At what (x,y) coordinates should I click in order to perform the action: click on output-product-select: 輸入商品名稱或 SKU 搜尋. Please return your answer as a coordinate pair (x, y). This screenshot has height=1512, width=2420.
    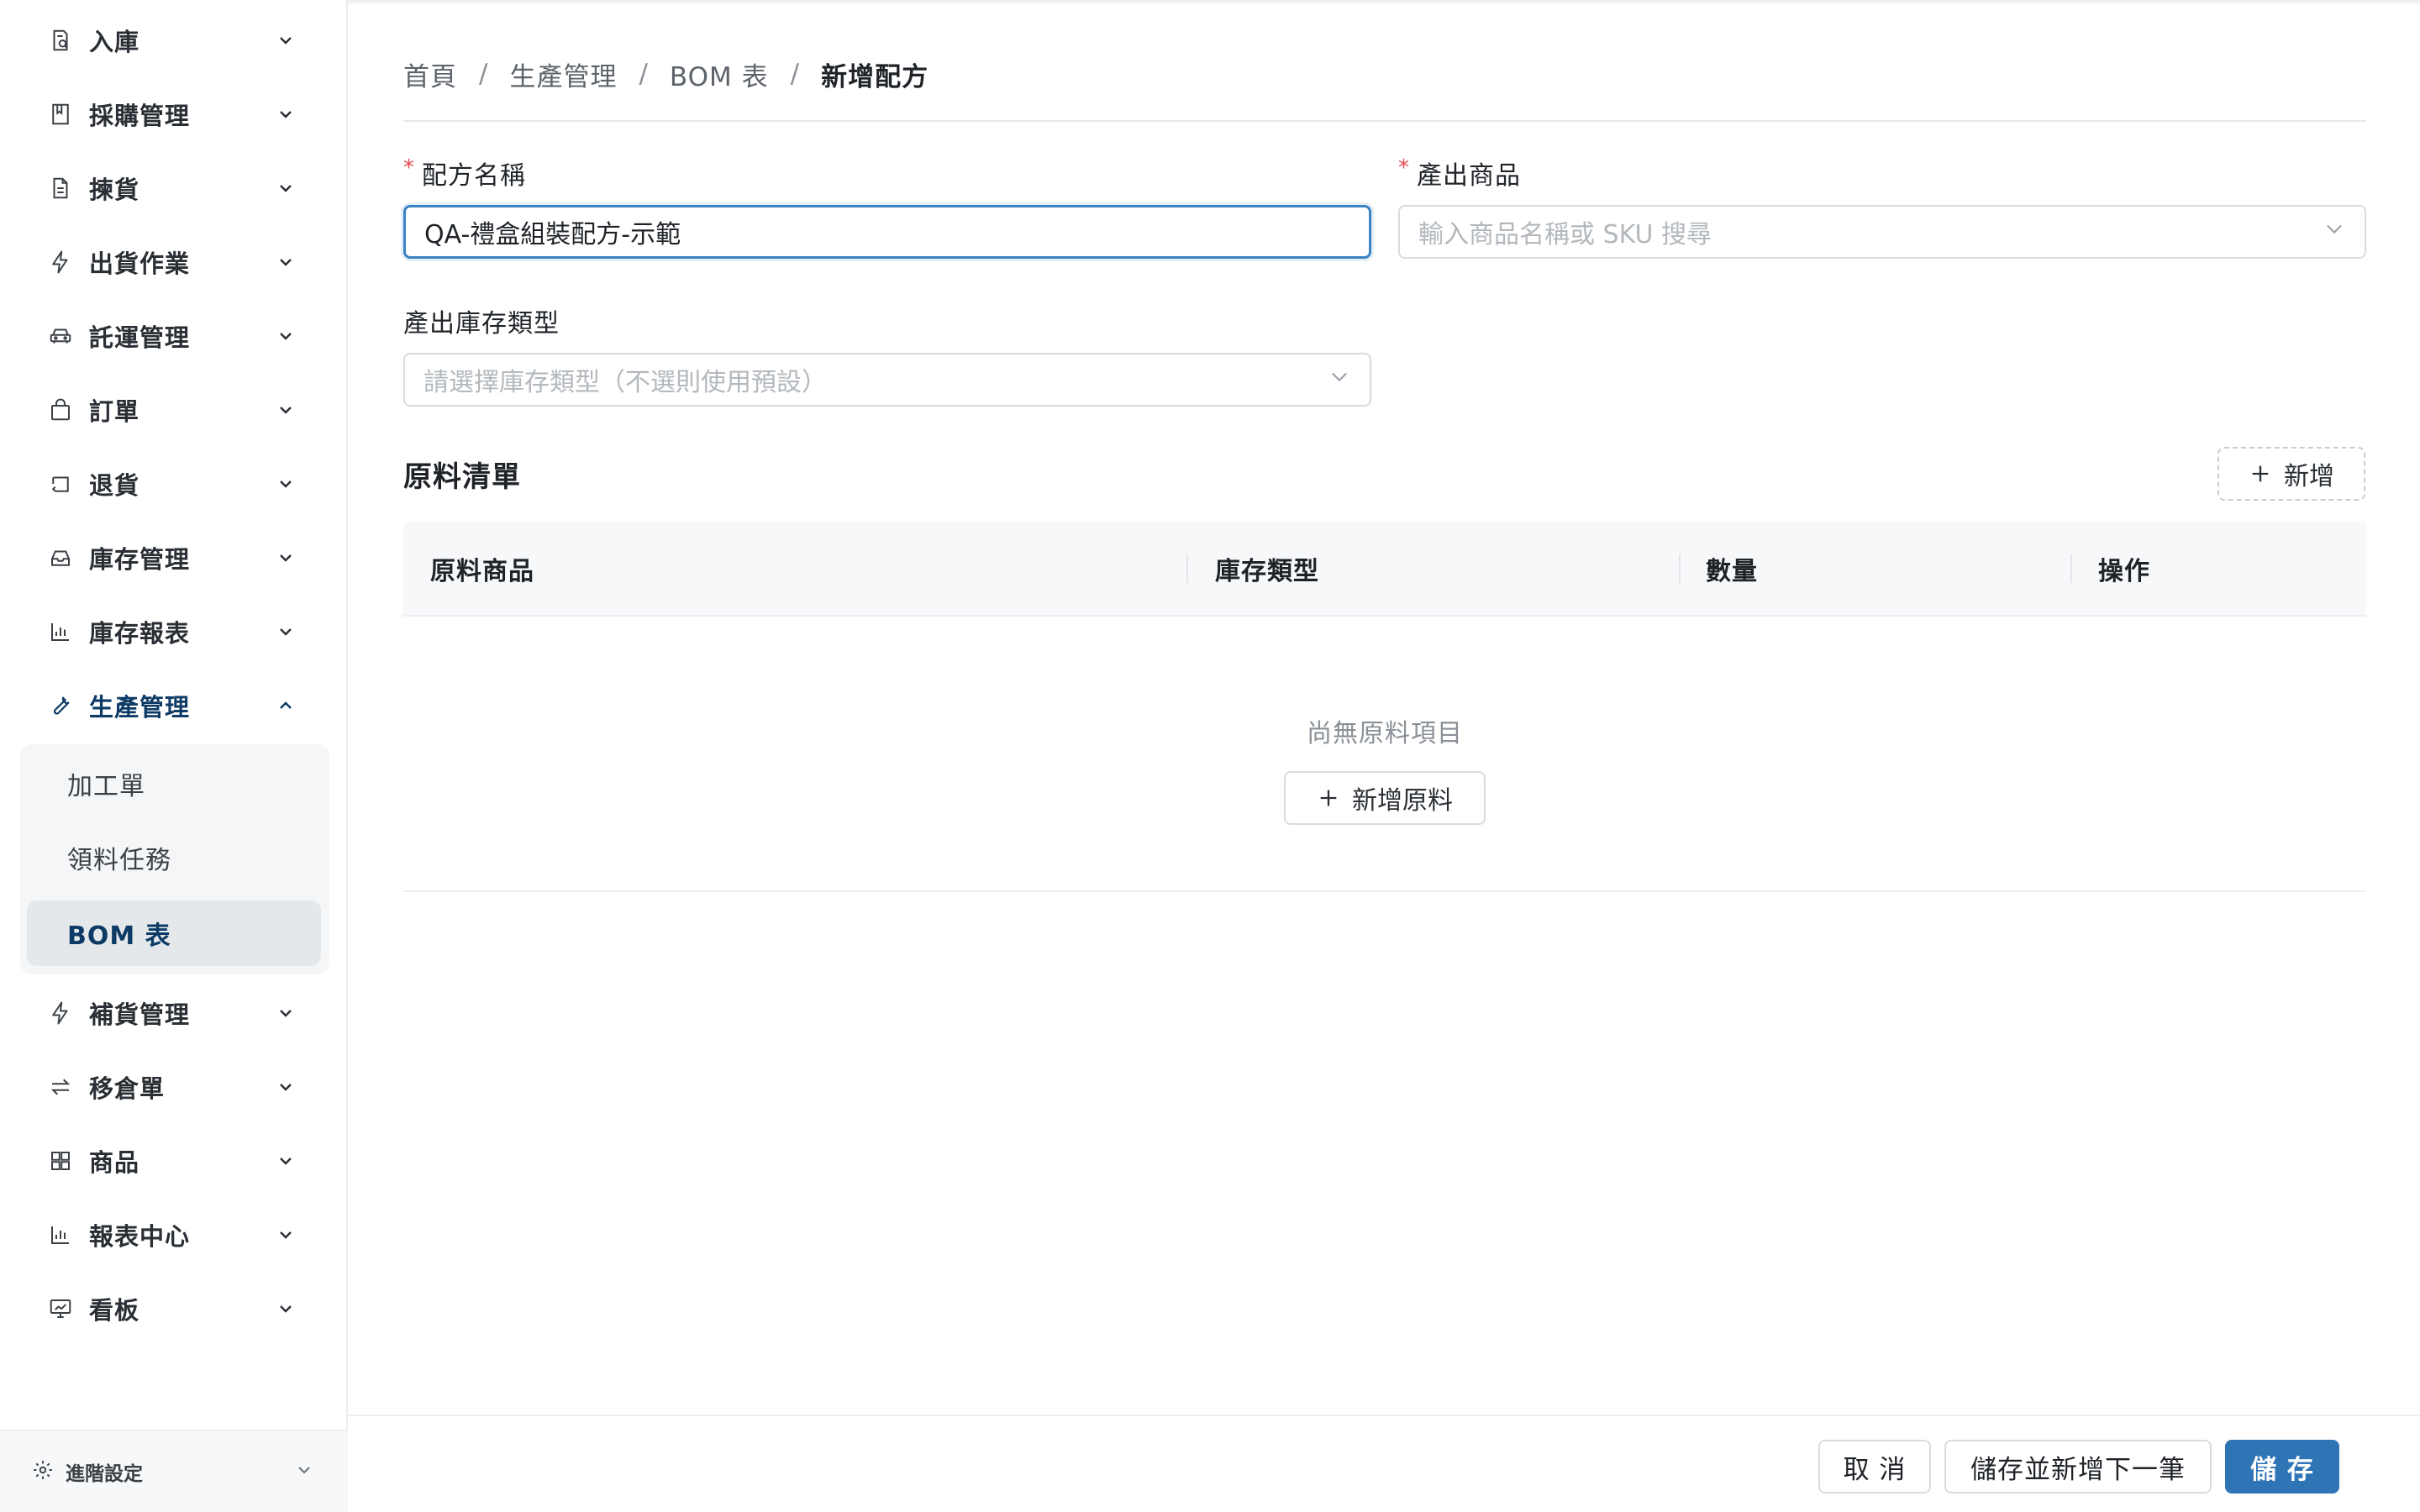
    Looking at the image, I should click on (1882, 232).